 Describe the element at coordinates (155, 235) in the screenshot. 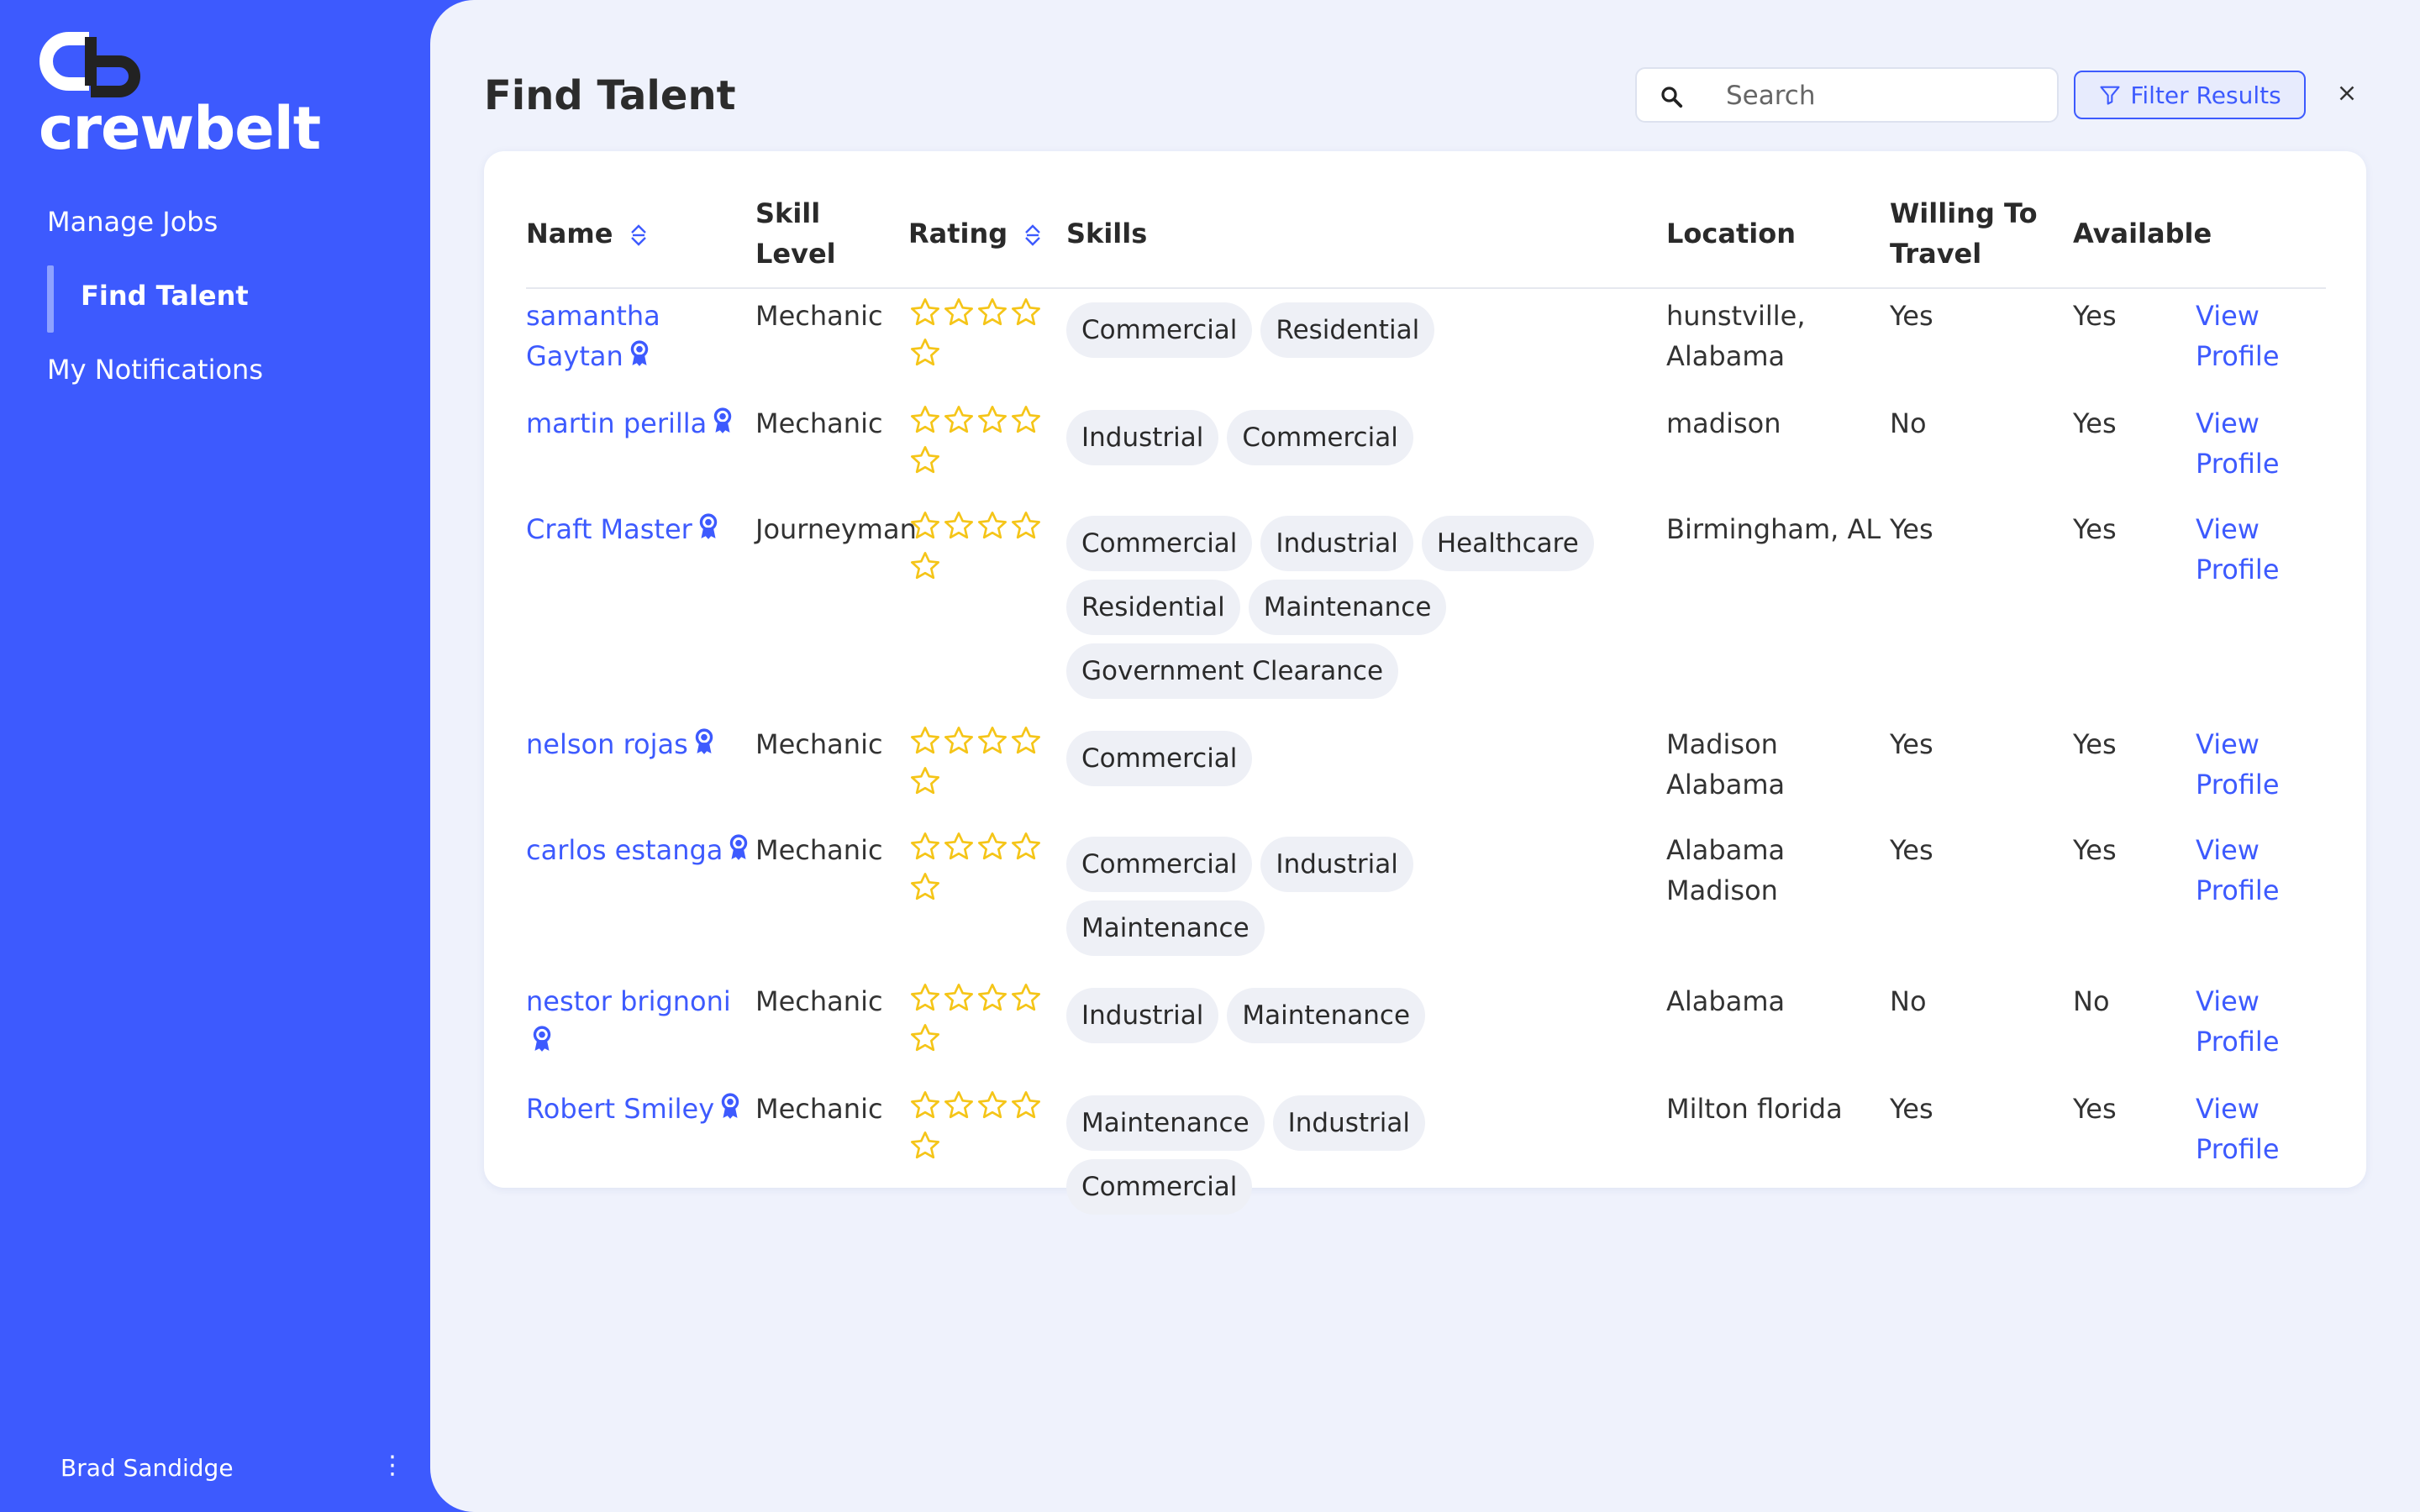

I see `sidebar-item-manage-jobs: Manage Jobs` at that location.